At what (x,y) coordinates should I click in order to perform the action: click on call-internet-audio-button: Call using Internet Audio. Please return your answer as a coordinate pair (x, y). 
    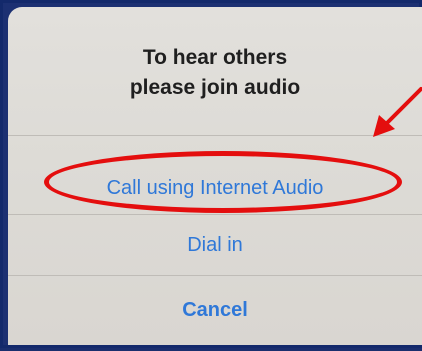
    Looking at the image, I should click on (215, 188).